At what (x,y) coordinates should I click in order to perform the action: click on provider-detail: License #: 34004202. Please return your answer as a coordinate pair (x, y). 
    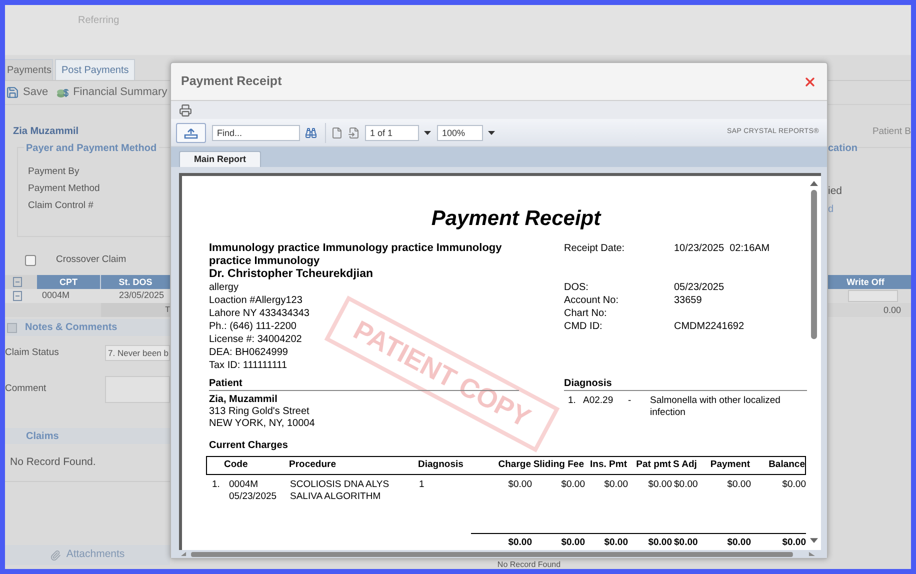
    Looking at the image, I should click on (255, 339).